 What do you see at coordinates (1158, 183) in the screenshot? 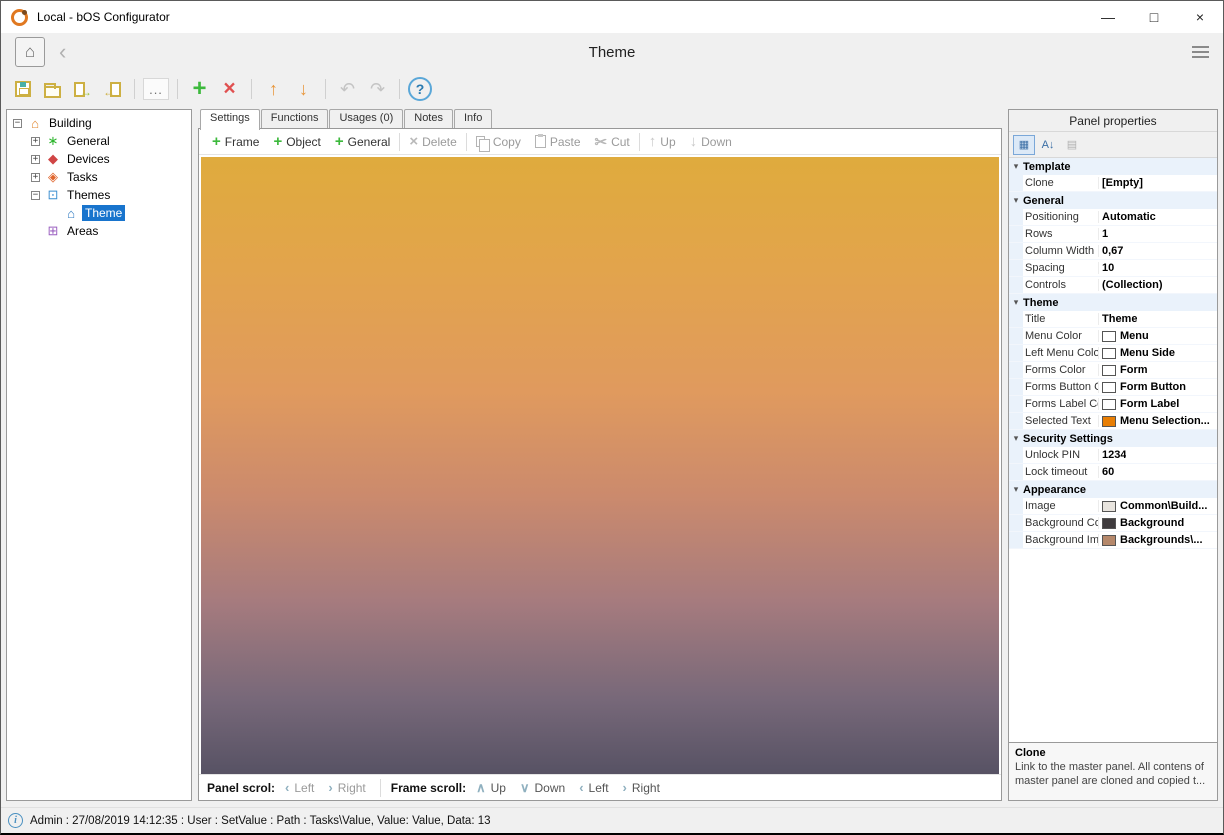
I see `property-value: [Empty]` at bounding box center [1158, 183].